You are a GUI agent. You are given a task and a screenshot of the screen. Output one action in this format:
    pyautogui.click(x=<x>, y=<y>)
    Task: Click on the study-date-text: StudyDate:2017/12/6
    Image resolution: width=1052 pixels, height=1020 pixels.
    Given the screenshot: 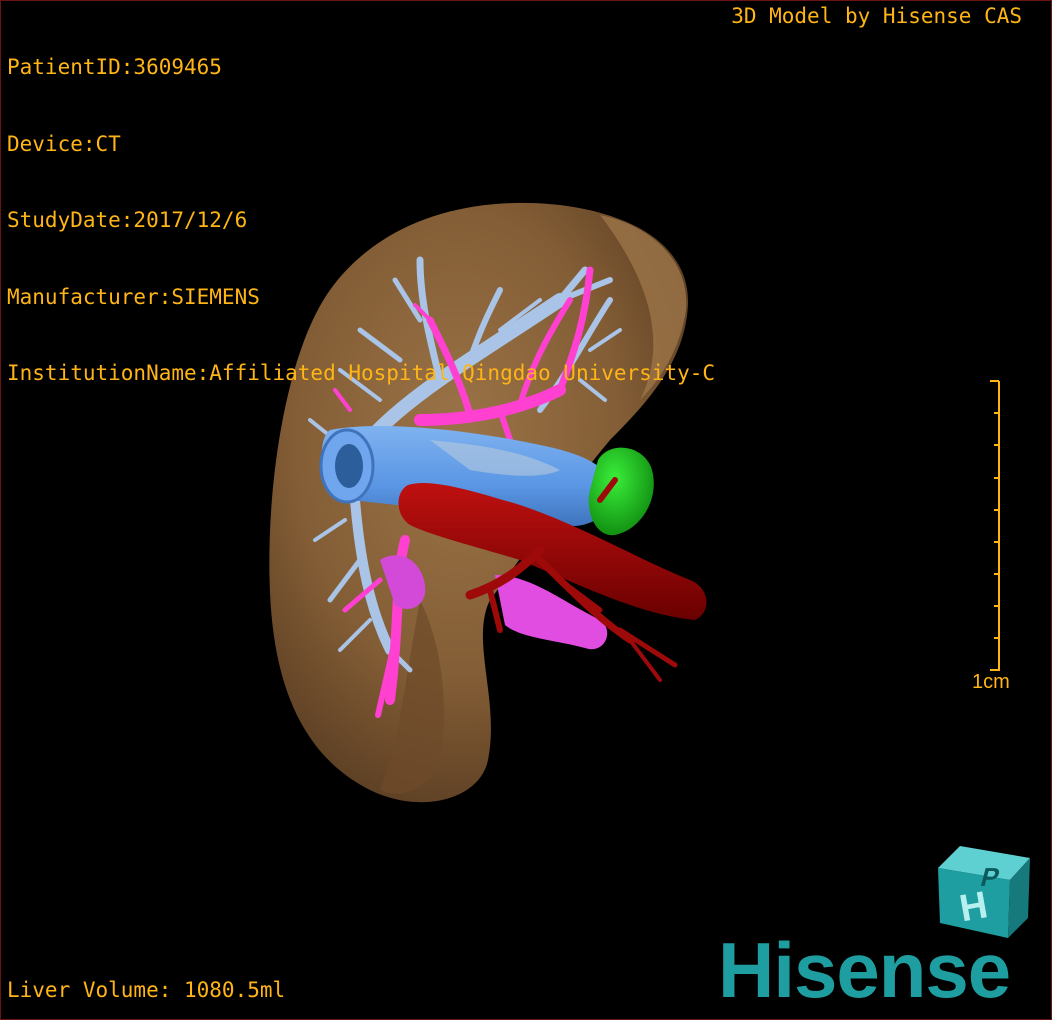 What is the action you would take?
    pyautogui.click(x=127, y=220)
    